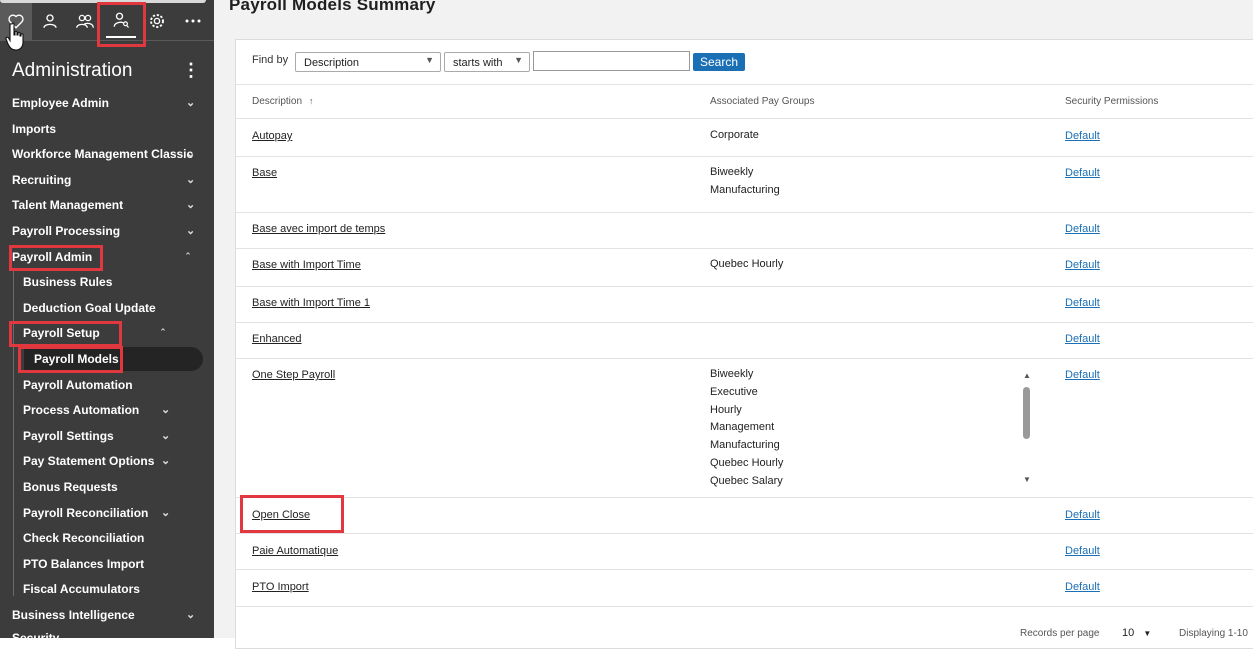  Describe the element at coordinates (332, 63) in the screenshot. I see `find-field-value: Description` at that location.